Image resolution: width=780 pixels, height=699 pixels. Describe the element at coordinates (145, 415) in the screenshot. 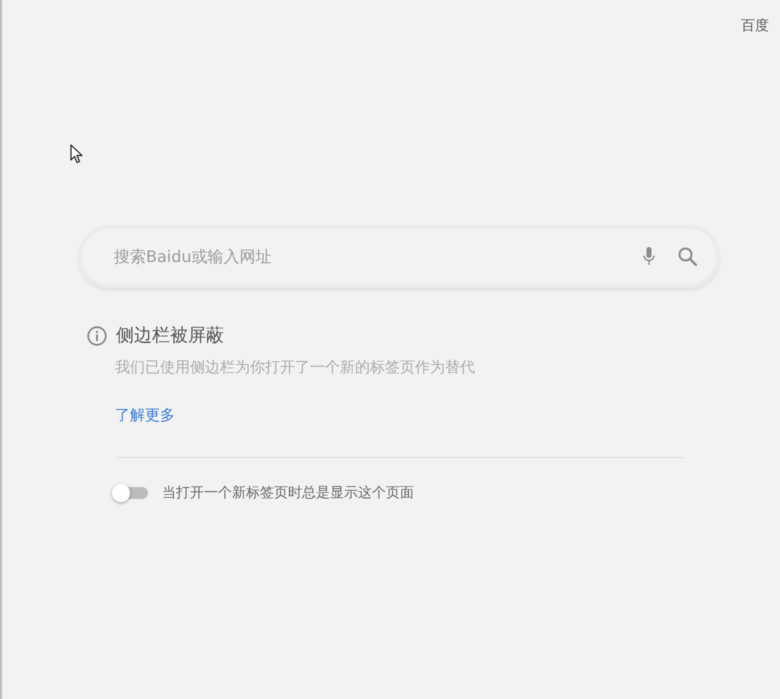

I see `learn-more-link: 了解更多` at that location.